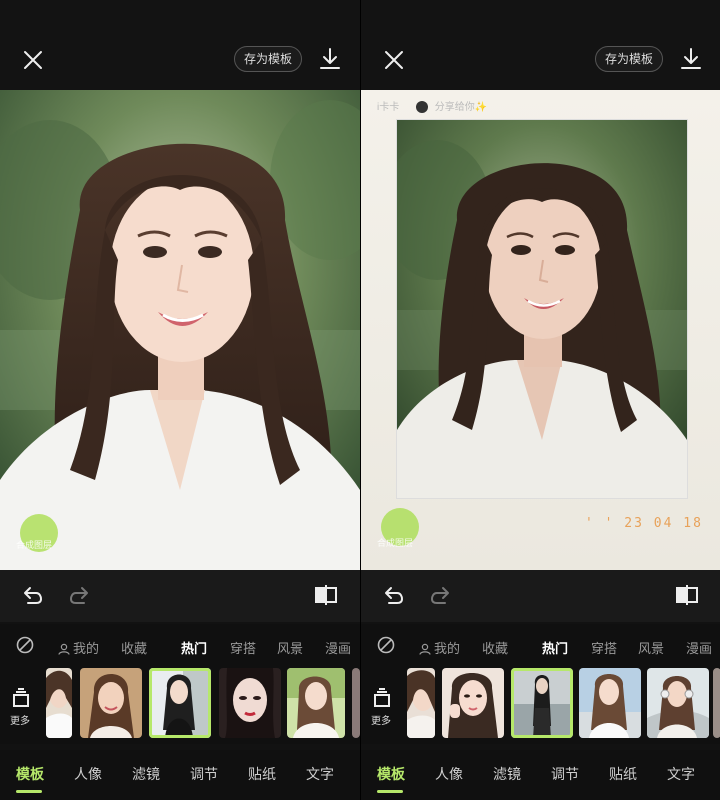 The height and width of the screenshot is (800, 720). Describe the element at coordinates (461, 107) in the screenshot. I see `frame-caption-right: 分享给你✨` at that location.